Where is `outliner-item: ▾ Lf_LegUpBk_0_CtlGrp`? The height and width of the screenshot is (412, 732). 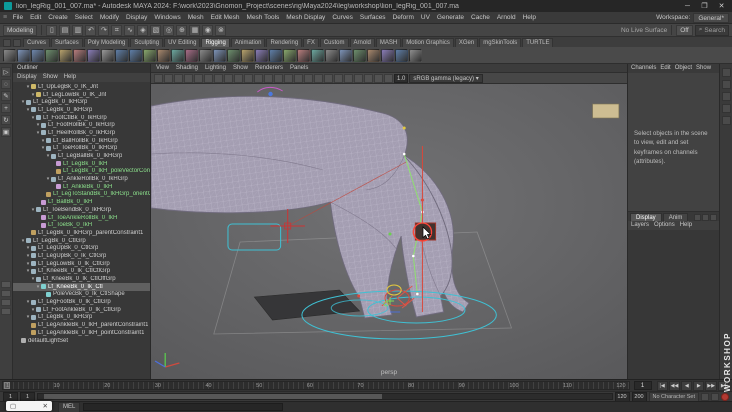
outliner-item: ▾ Lf_LegUpBk_0_CtlGrp is located at coordinates (81, 248).